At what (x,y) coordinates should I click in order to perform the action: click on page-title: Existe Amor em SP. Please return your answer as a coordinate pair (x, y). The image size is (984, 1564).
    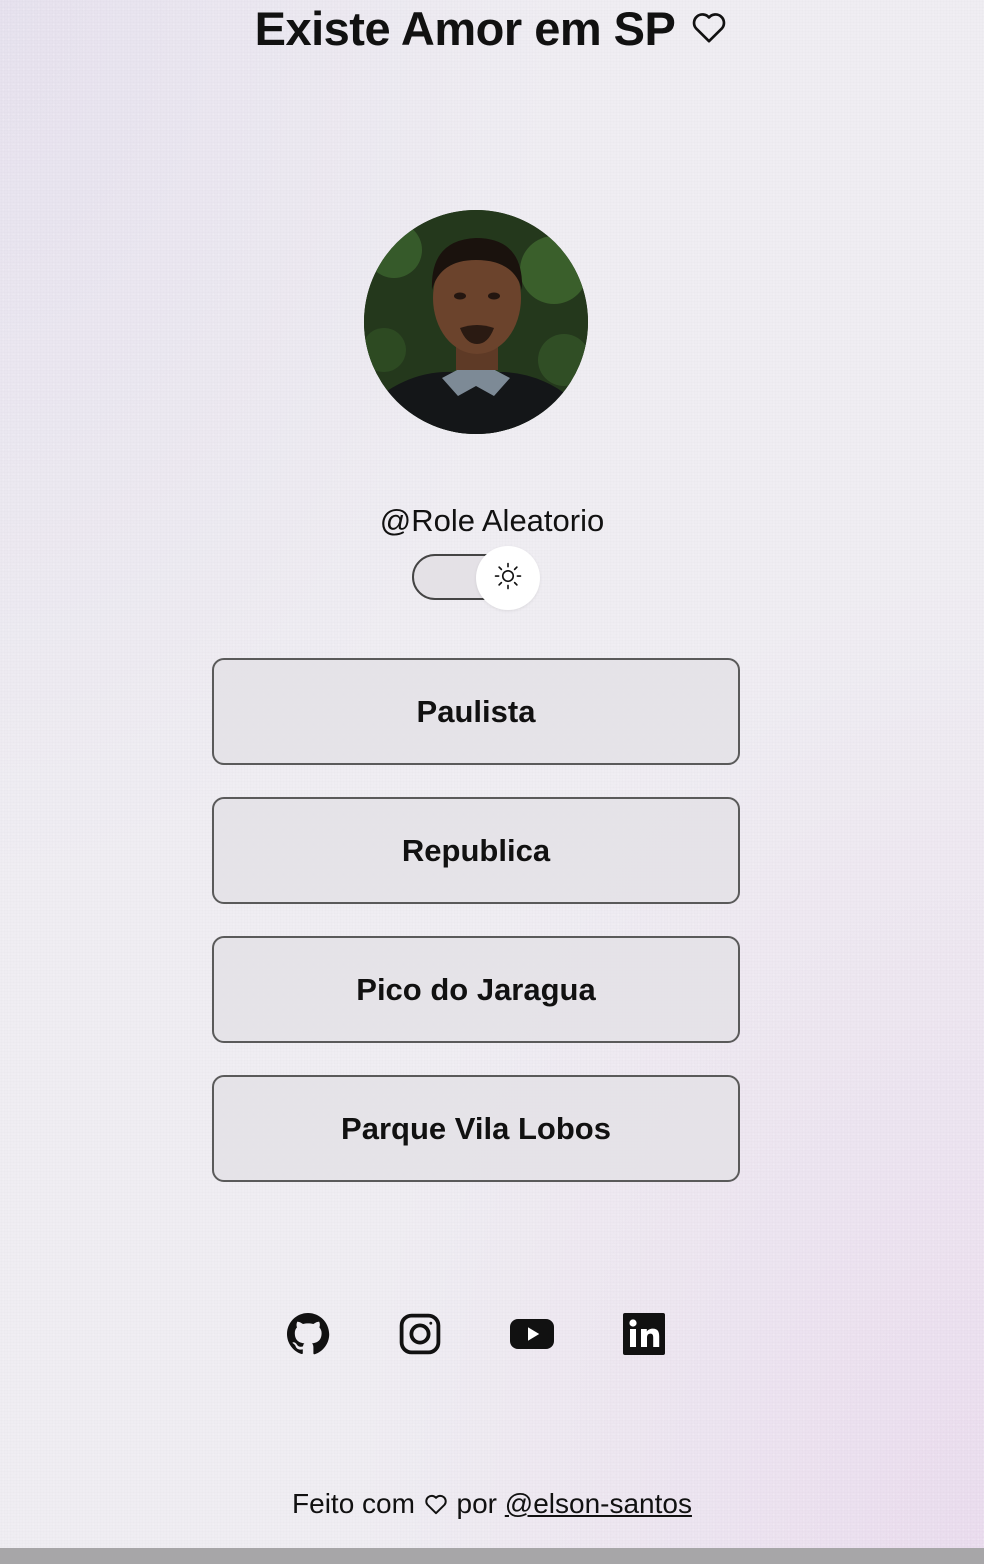
    Looking at the image, I should click on (492, 30).